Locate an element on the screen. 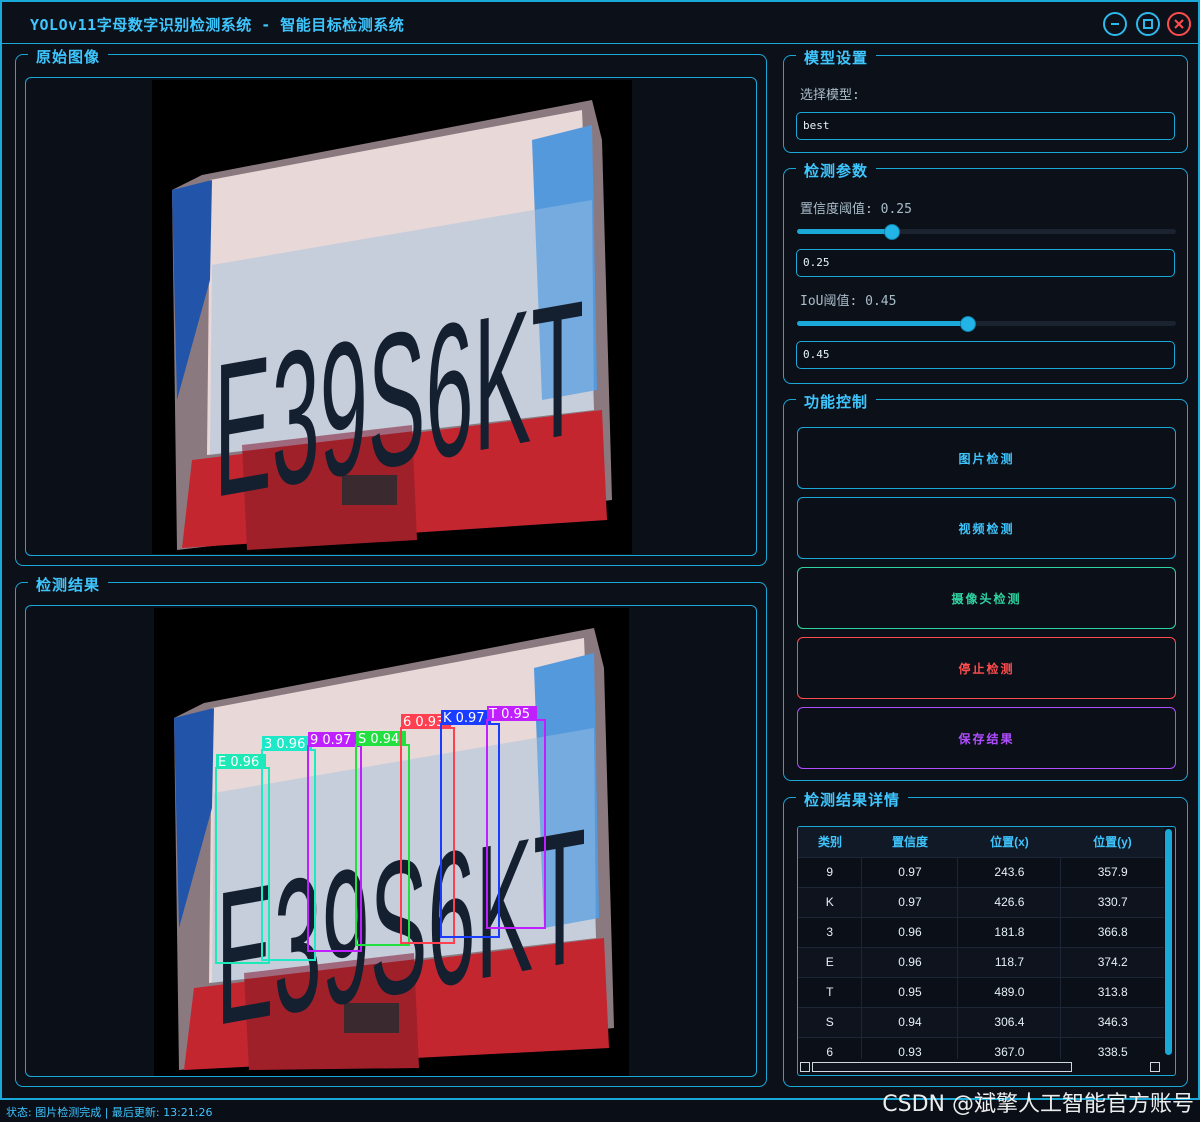 This screenshot has height=1122, width=1200. table-cell: 0.95 is located at coordinates (910, 992).